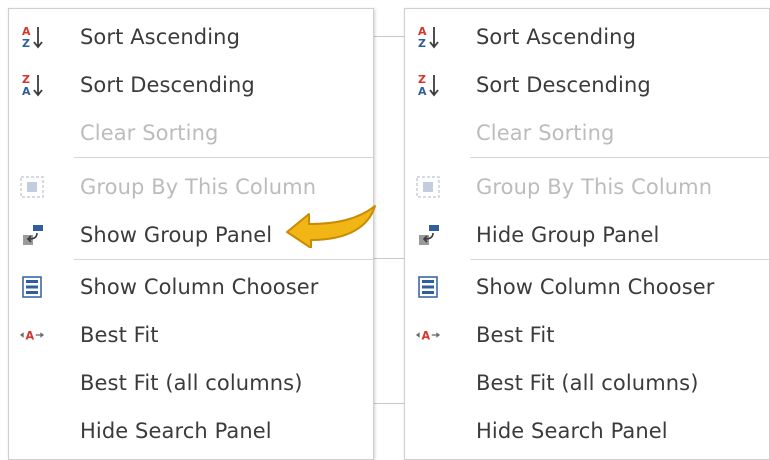  Describe the element at coordinates (331, 226) in the screenshot. I see `callout-arrow-icon` at that location.